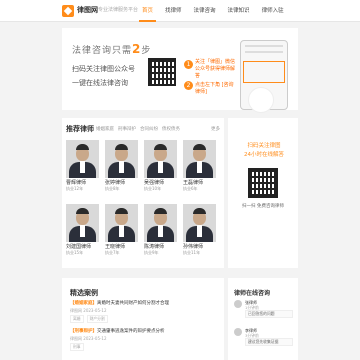 This screenshot has width=360, height=360. Describe the element at coordinates (192, 252) in the screenshot. I see `lawyer-years: 执业11年` at that location.